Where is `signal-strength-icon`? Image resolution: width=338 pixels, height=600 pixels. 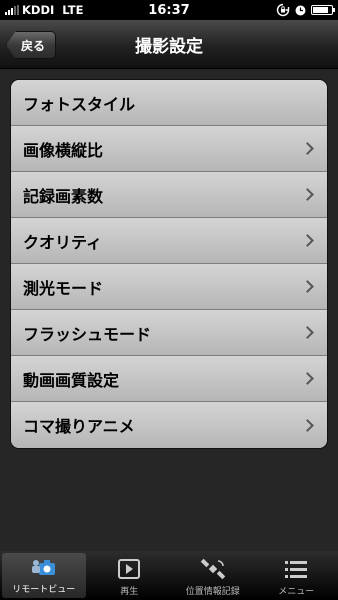
signal-strength-icon is located at coordinates (12, 10).